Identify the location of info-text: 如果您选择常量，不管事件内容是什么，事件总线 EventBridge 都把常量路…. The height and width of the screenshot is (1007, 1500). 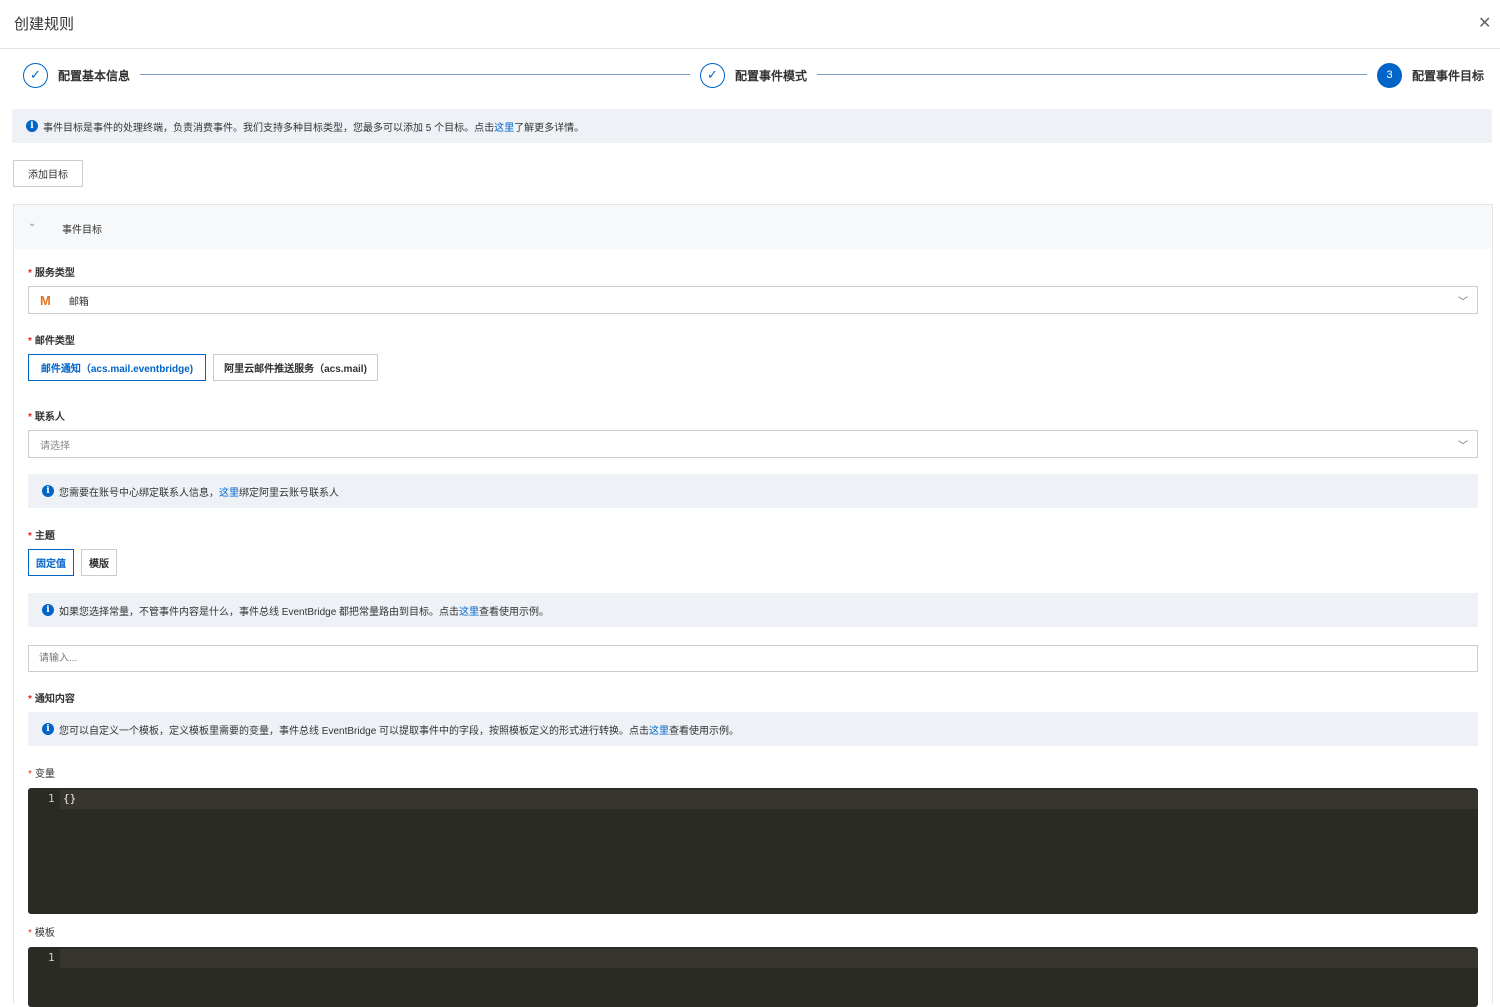
(259, 612).